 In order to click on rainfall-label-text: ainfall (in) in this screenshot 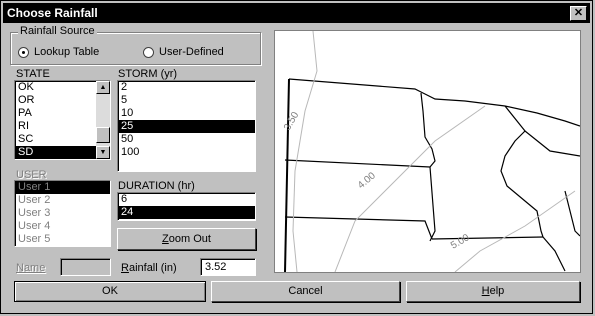, I will do `click(152, 268)`.